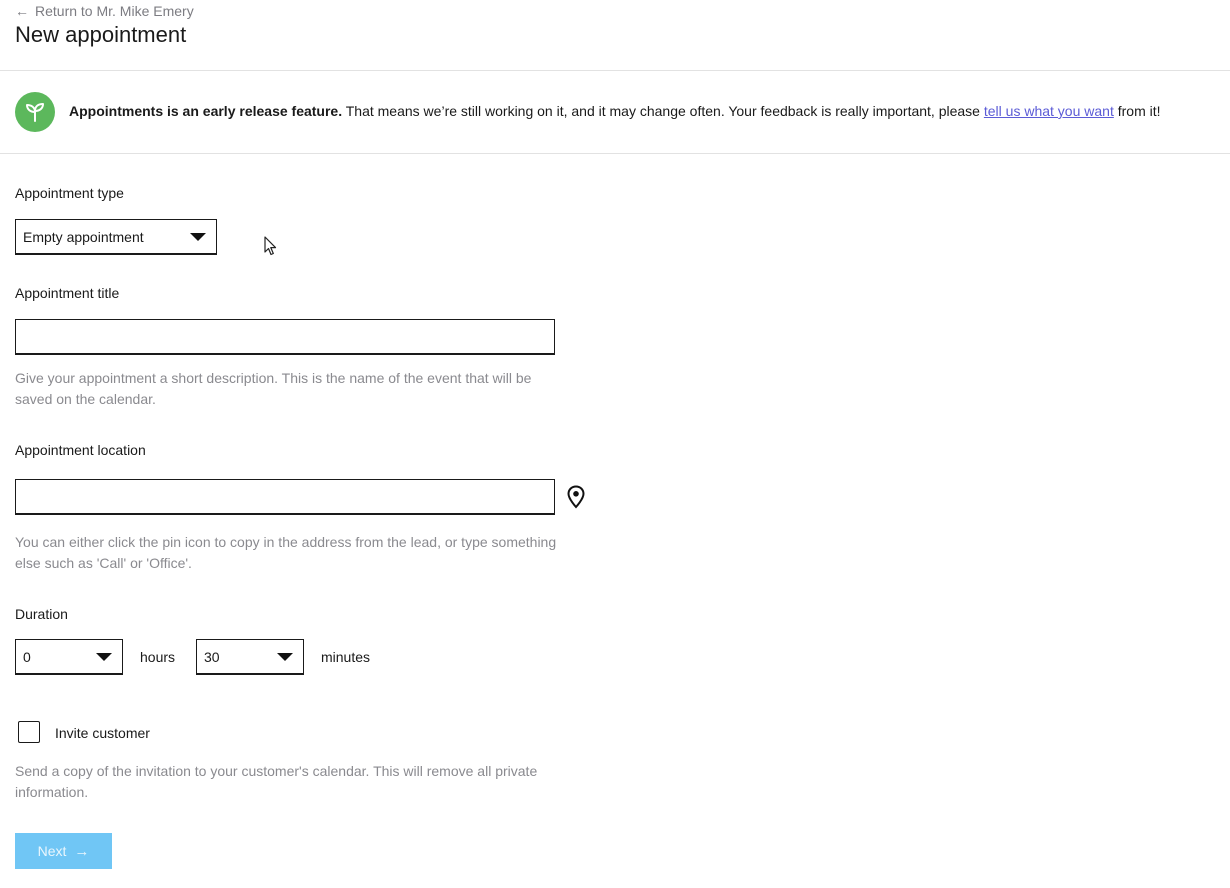 The width and height of the screenshot is (1230, 888). What do you see at coordinates (102, 733) in the screenshot?
I see `invite-customer-label: Invite customer` at bounding box center [102, 733].